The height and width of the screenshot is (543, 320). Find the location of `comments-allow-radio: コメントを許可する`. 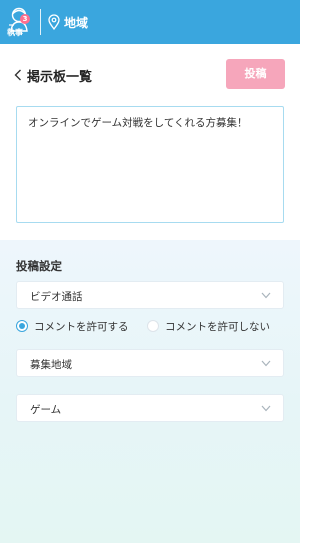

comments-allow-radio: コメントを許可する is located at coordinates (72, 326).